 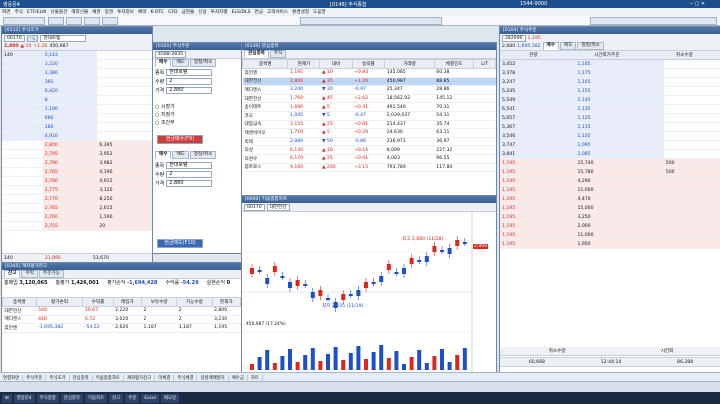 I want to click on holding-name: 대한전선, so click(x=19, y=311).